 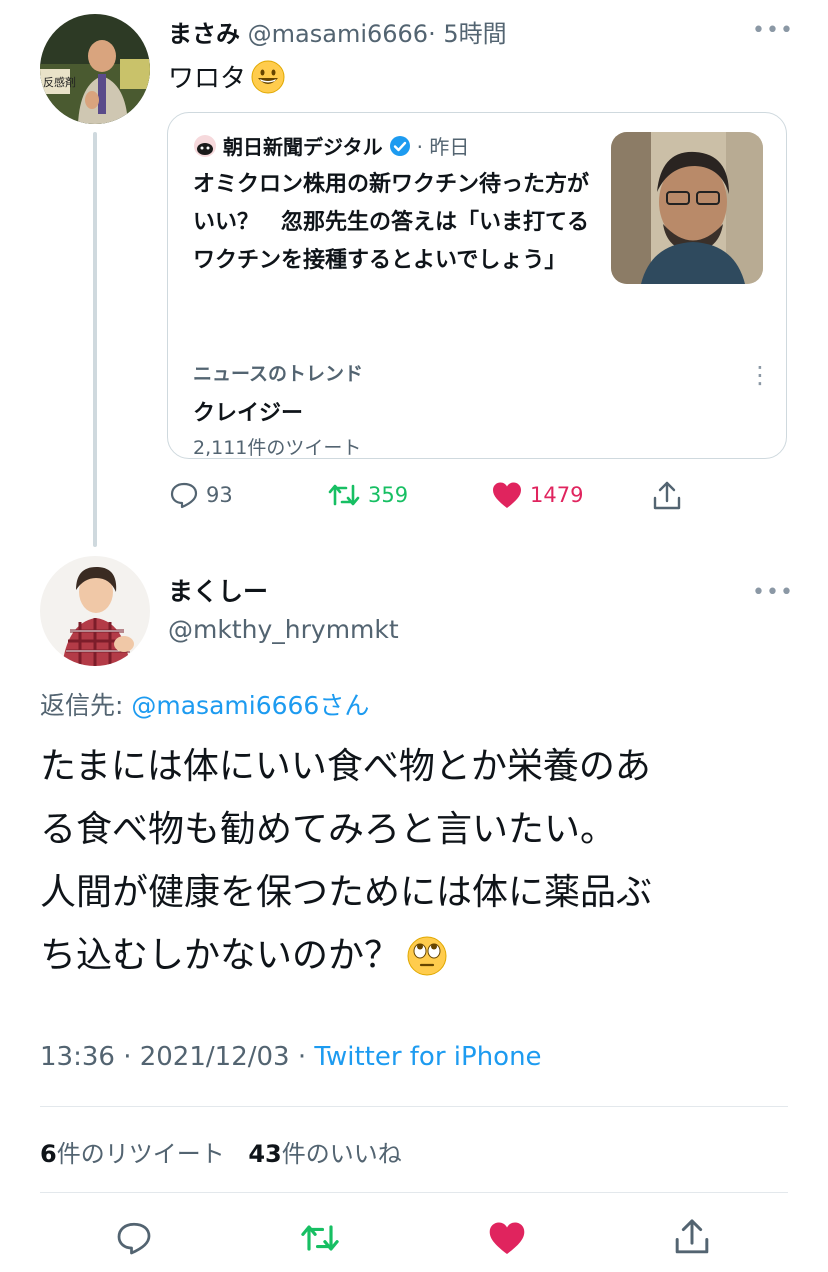 What do you see at coordinates (427, 1057) in the screenshot?
I see `tweet2-client: Twitter for iPhone` at bounding box center [427, 1057].